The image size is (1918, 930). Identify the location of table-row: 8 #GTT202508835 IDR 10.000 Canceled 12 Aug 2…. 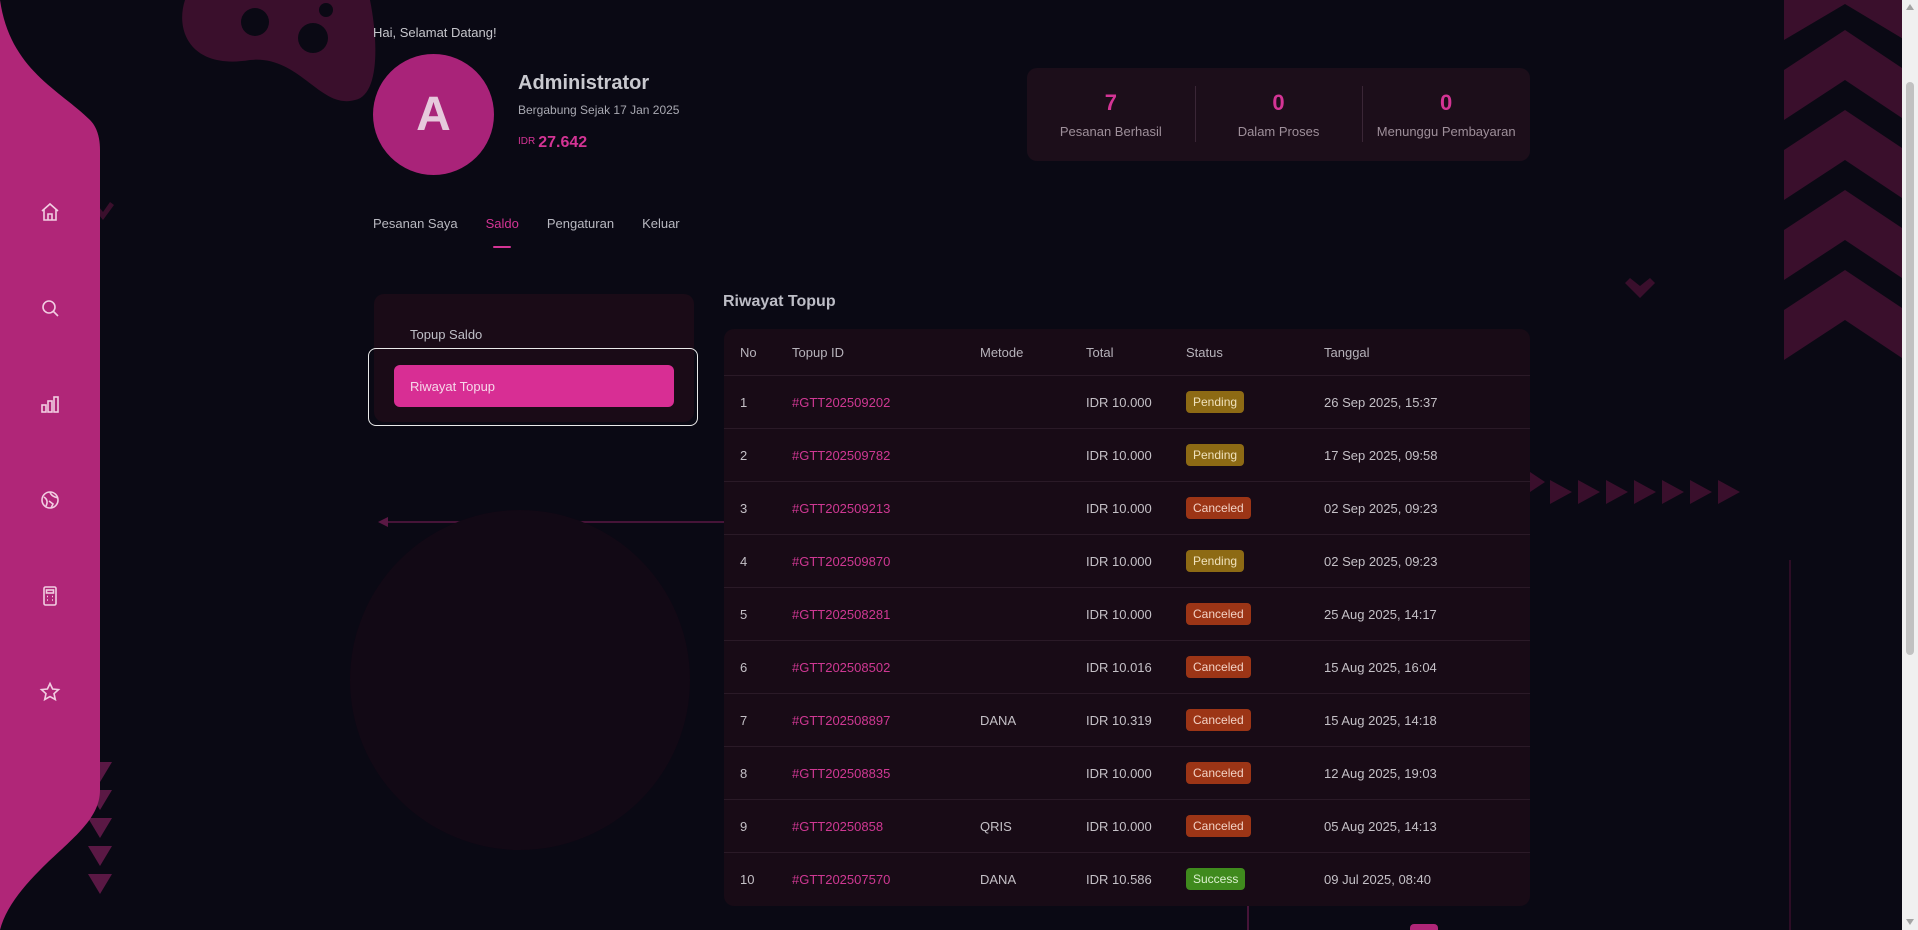
(1127, 773).